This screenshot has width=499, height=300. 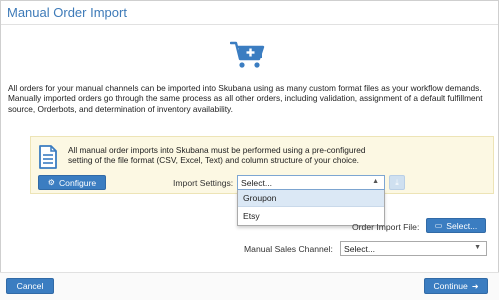 I want to click on cancel-label: Cancel, so click(x=30, y=286).